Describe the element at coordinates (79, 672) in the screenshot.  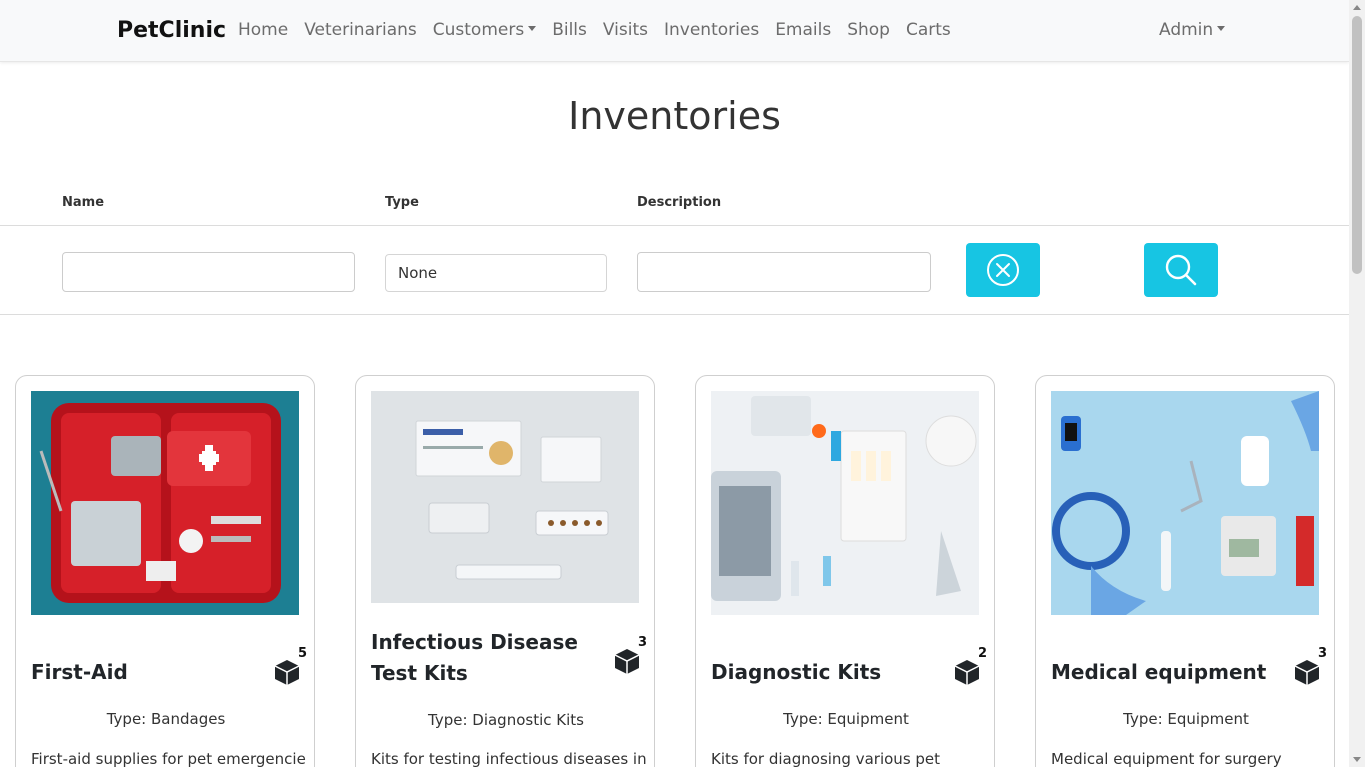
I see `card-title: First-Aid` at that location.